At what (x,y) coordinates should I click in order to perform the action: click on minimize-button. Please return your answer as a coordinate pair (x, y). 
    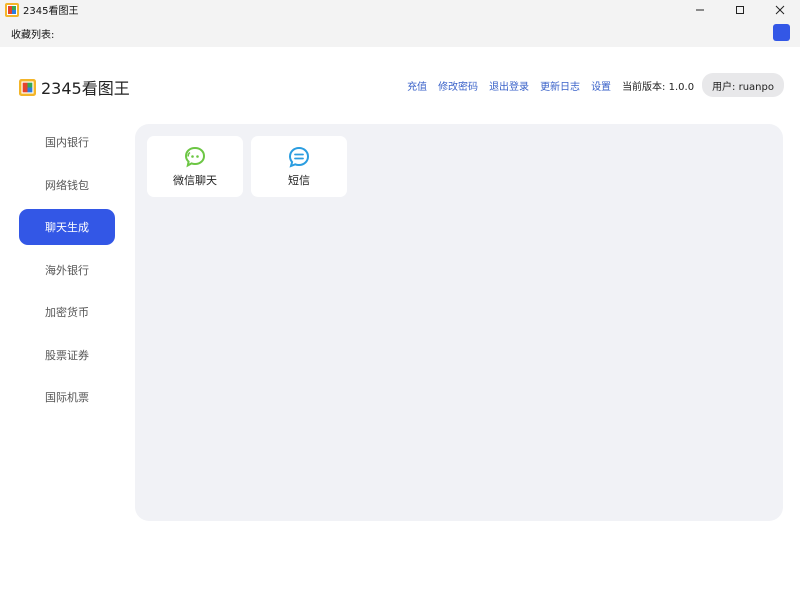
    Looking at the image, I should click on (700, 9).